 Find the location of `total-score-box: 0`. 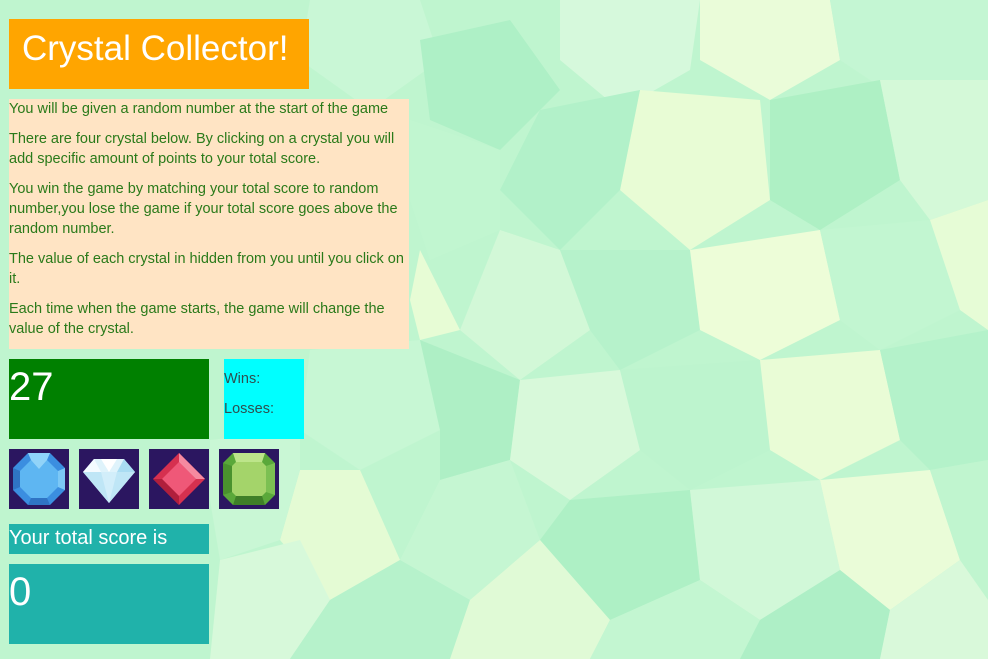

total-score-box: 0 is located at coordinates (109, 604).